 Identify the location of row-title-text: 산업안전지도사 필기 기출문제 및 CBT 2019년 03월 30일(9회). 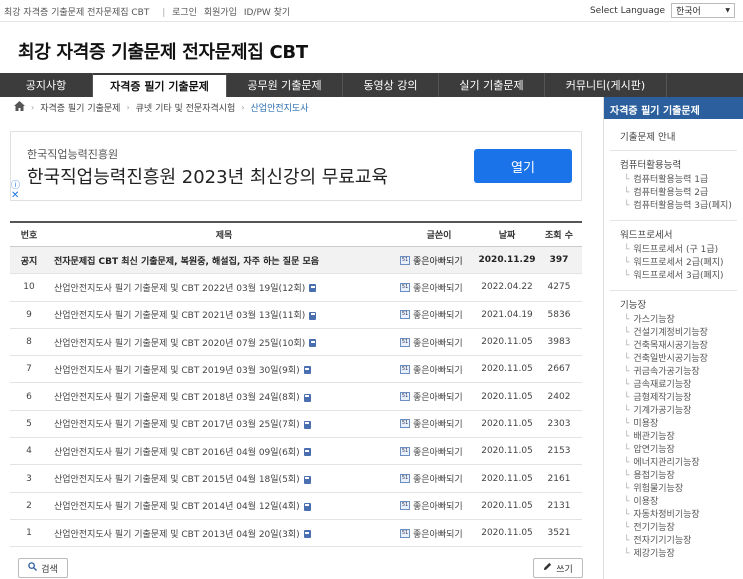
(177, 371).